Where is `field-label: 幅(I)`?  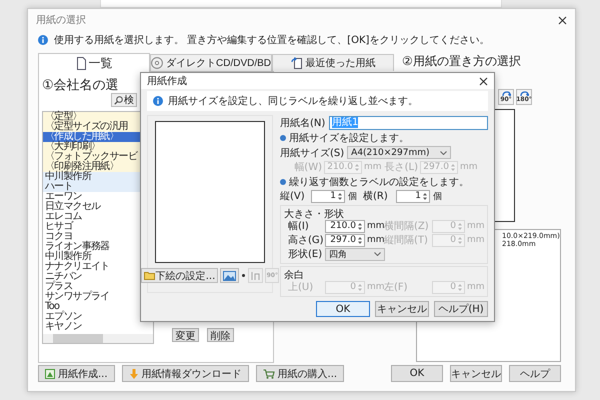 field-label: 幅(I) is located at coordinates (299, 226).